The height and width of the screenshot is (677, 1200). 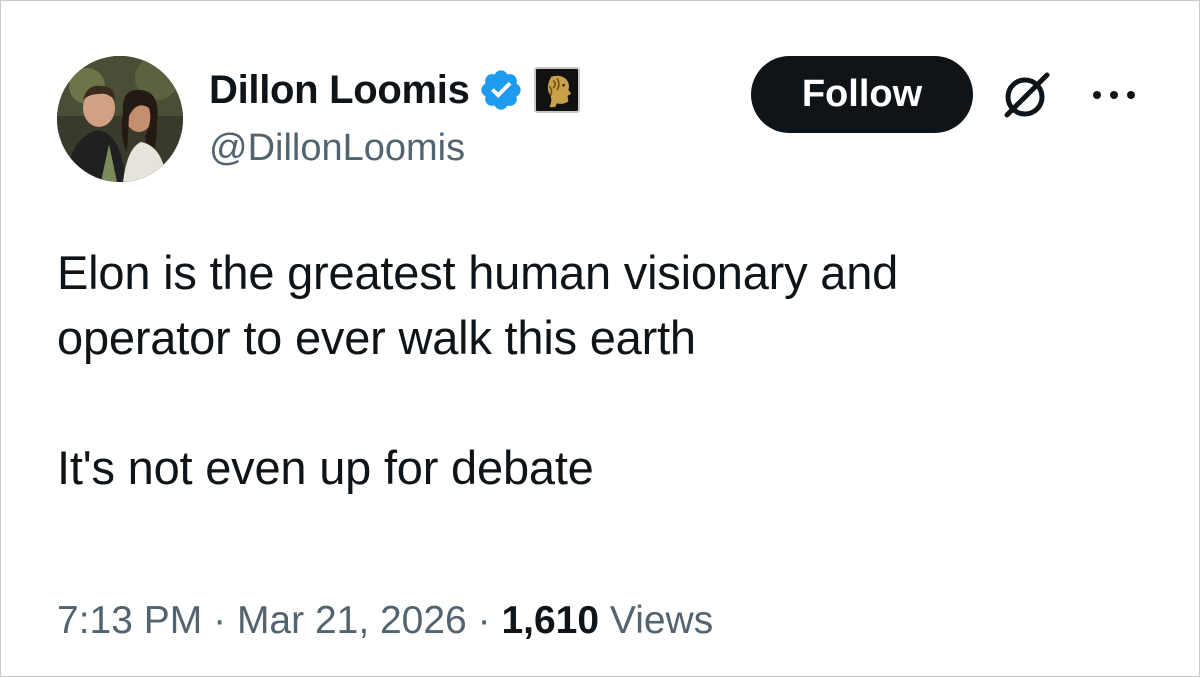 I want to click on lion-affiliation-icon, so click(x=556, y=90).